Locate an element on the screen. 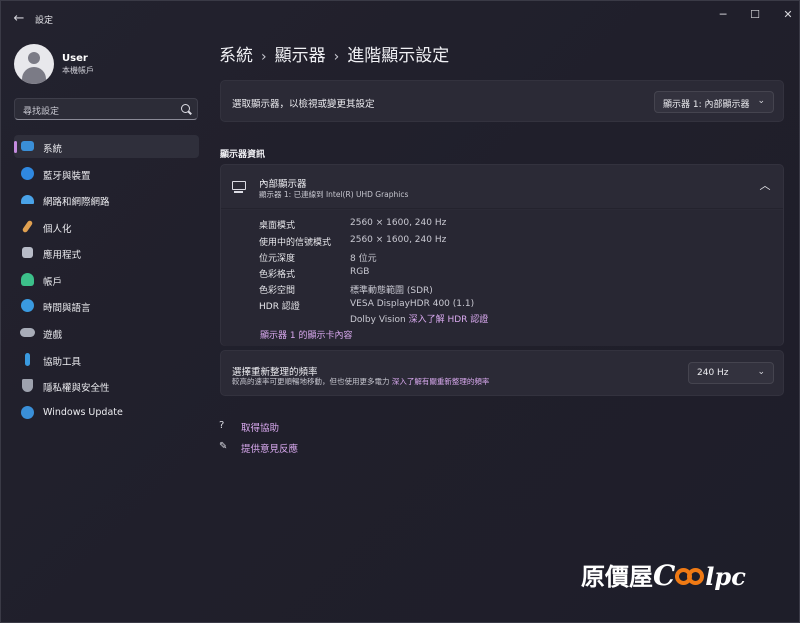  nav-label: 隱私權與安全性 is located at coordinates (76, 388).